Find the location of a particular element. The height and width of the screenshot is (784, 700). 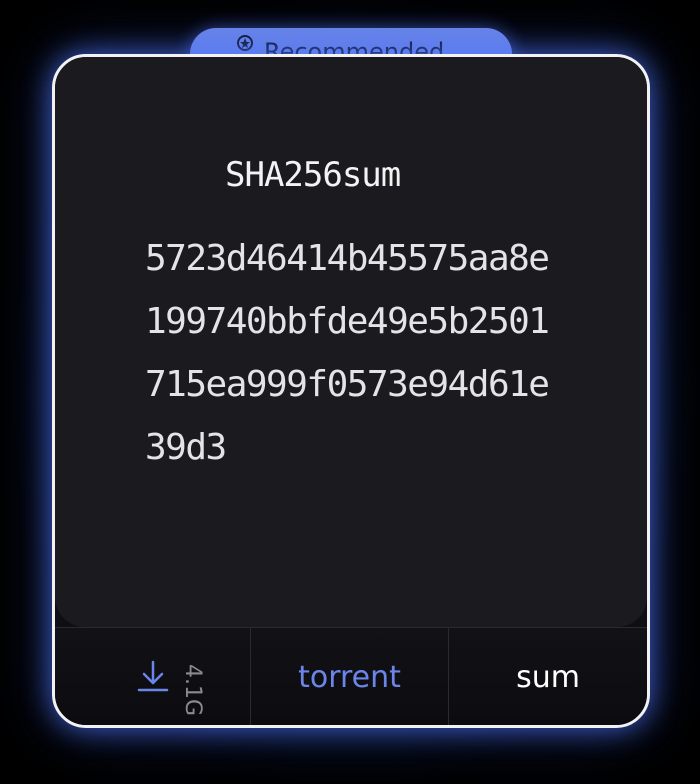

card-footer: 4.1G torrent sum is located at coordinates (351, 676).